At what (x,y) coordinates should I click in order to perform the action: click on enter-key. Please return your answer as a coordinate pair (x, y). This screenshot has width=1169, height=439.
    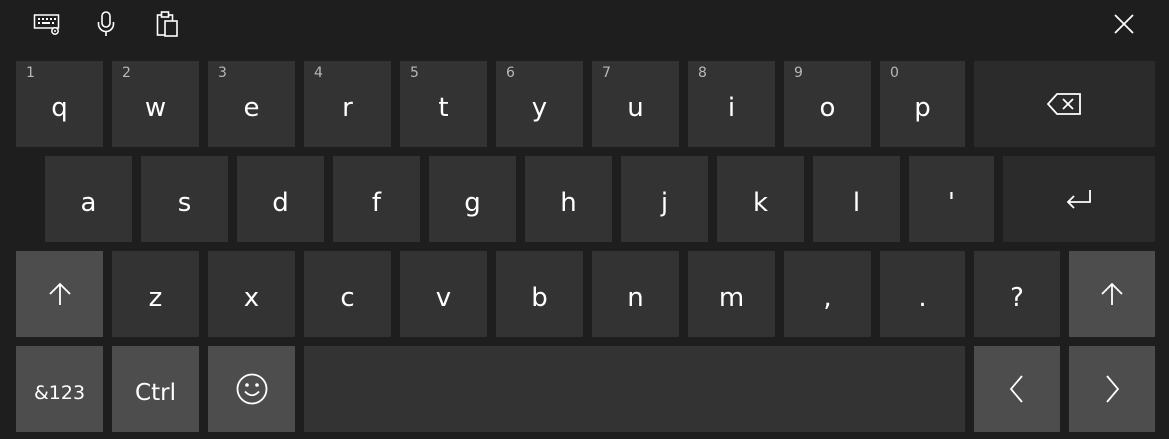
    Looking at the image, I should click on (1079, 199).